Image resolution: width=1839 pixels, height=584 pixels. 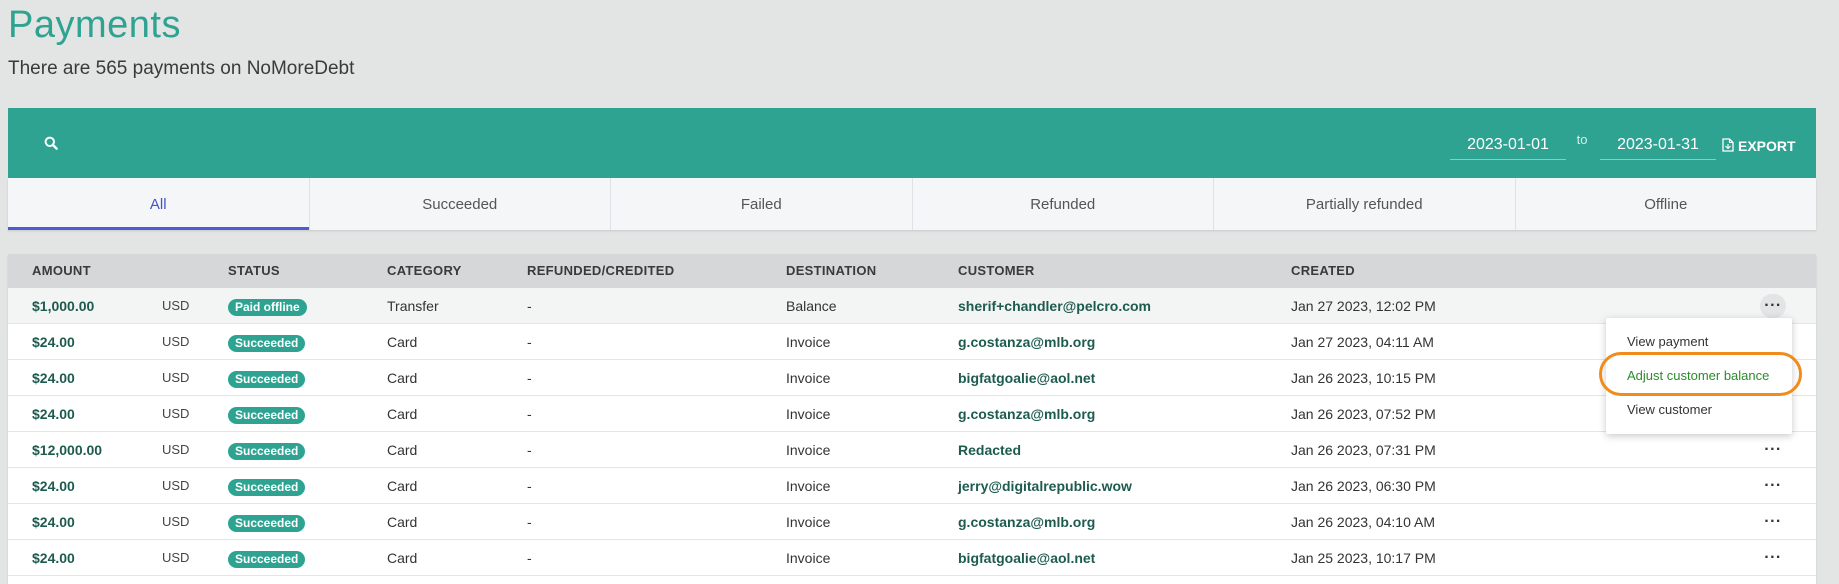 What do you see at coordinates (761, 204) in the screenshot?
I see `tab-failed: Failed` at bounding box center [761, 204].